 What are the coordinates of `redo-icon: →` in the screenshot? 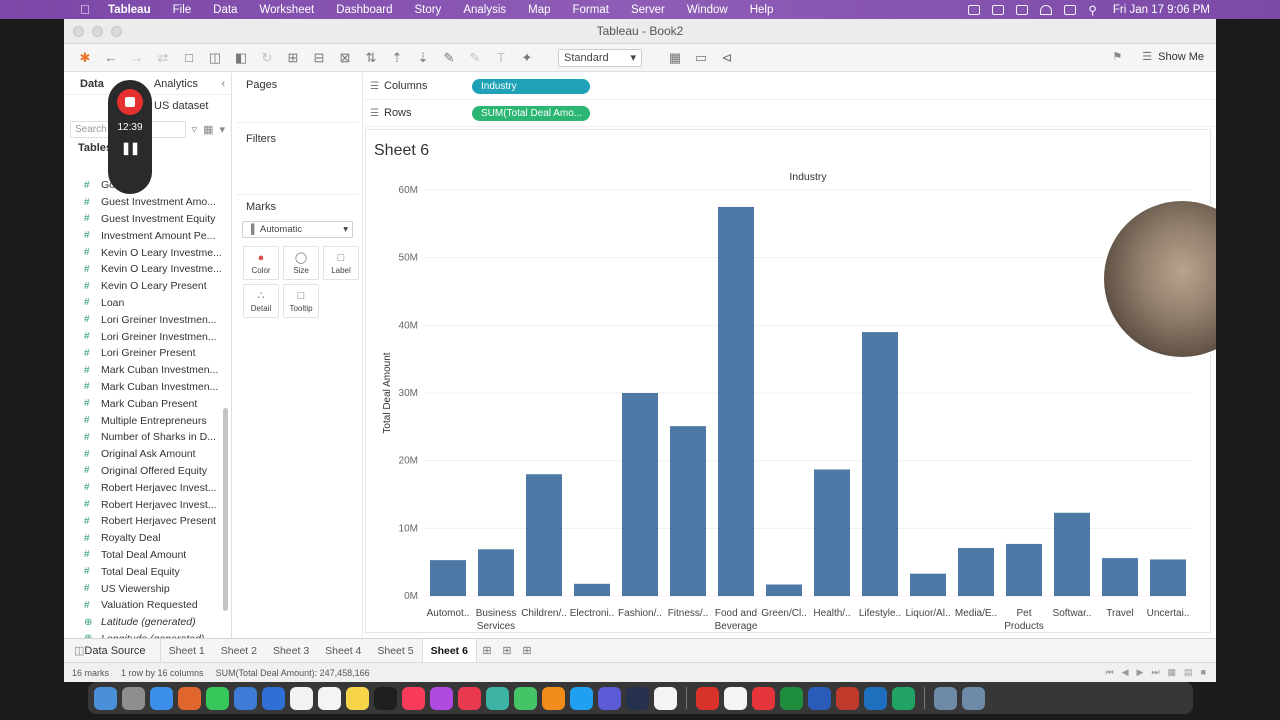 It's located at (137, 58).